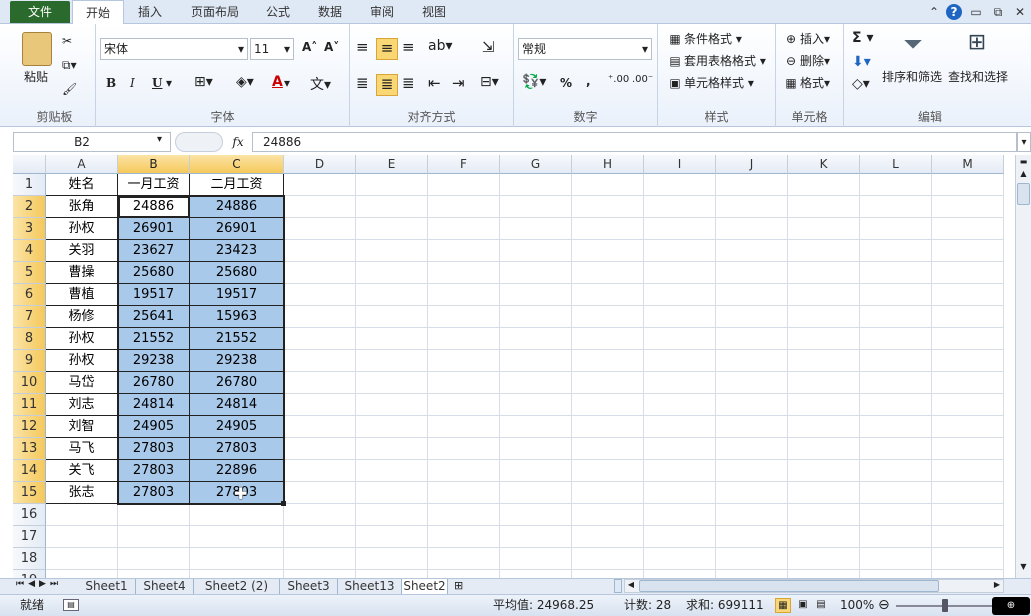 The height and width of the screenshot is (616, 1031). I want to click on cell-e14, so click(392, 471).